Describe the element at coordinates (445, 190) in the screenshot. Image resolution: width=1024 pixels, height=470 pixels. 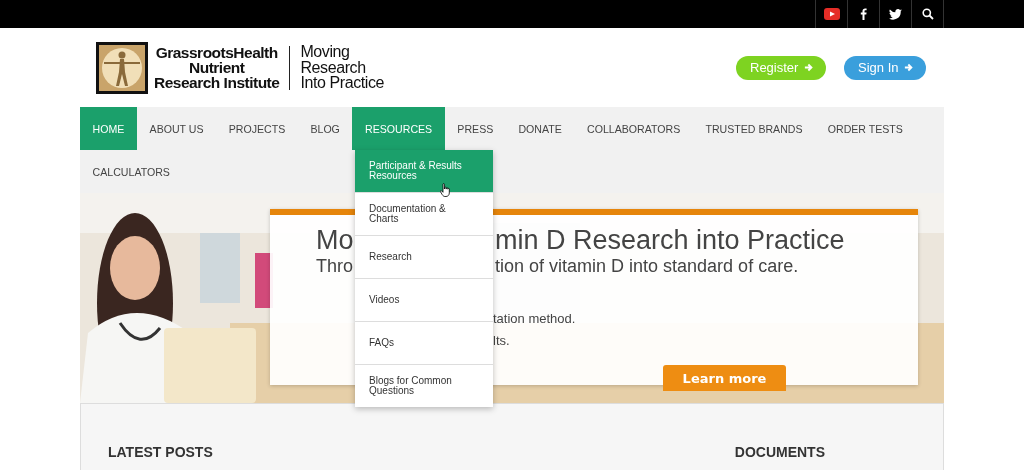
I see `hand-cursor-icon` at that location.